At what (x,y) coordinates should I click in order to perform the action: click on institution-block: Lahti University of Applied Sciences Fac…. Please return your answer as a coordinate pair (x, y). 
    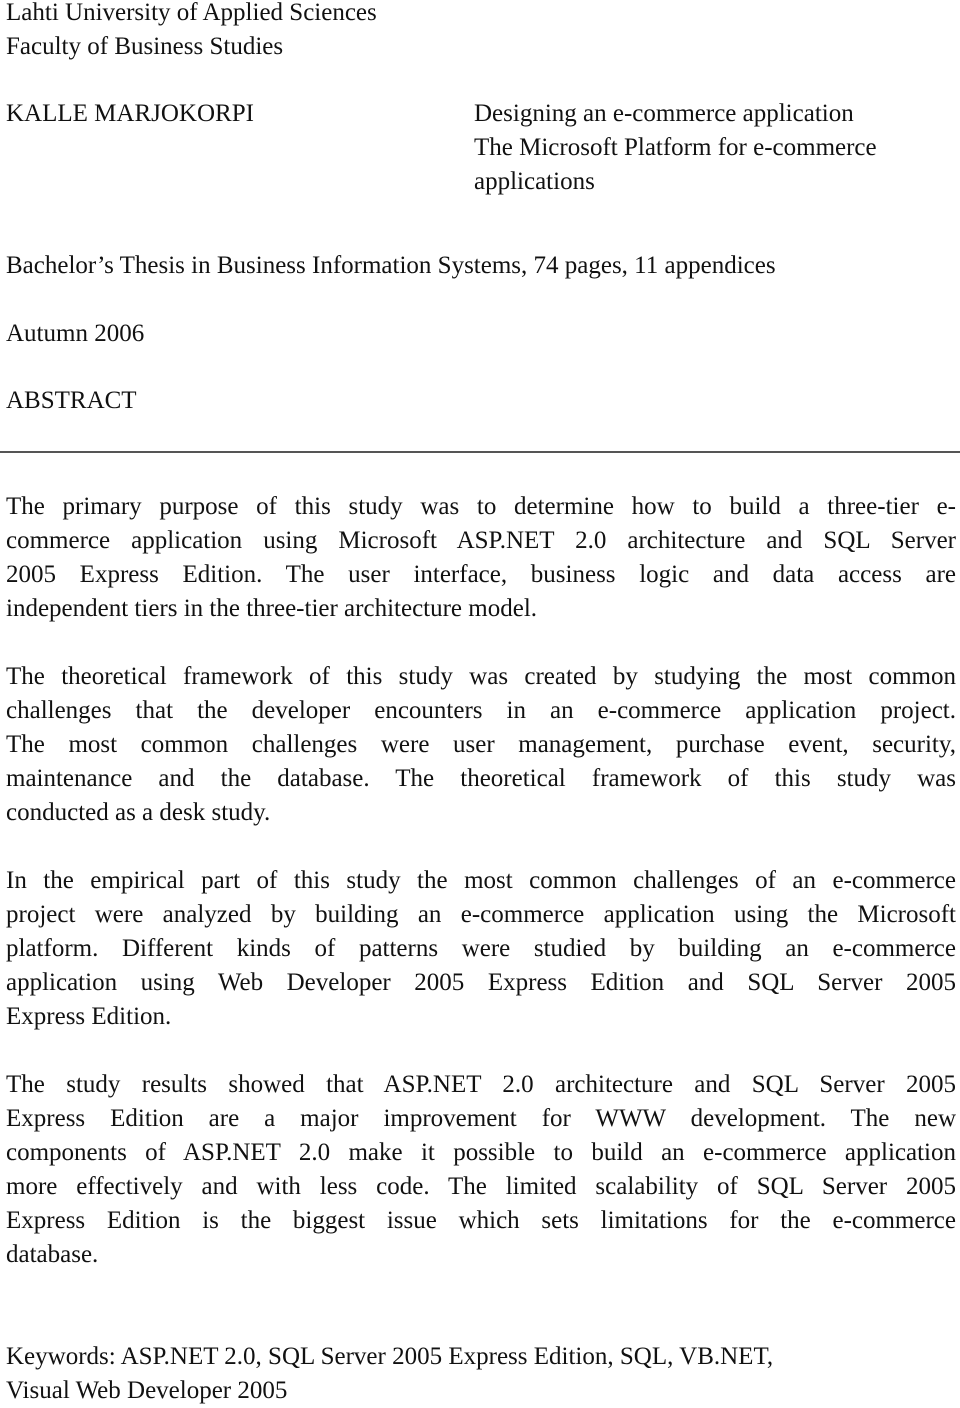
    Looking at the image, I should click on (191, 32).